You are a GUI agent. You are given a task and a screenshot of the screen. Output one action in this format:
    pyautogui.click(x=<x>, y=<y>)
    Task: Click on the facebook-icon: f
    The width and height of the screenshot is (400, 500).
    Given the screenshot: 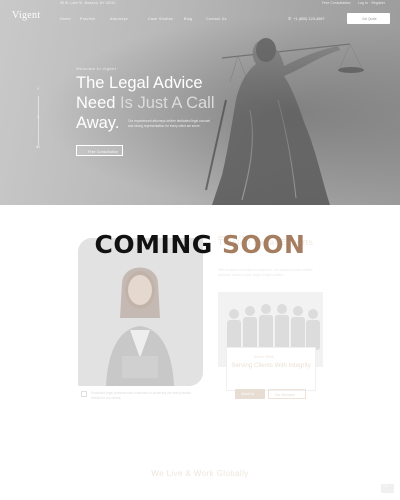 What is the action you would take?
    pyautogui.click(x=38, y=88)
    